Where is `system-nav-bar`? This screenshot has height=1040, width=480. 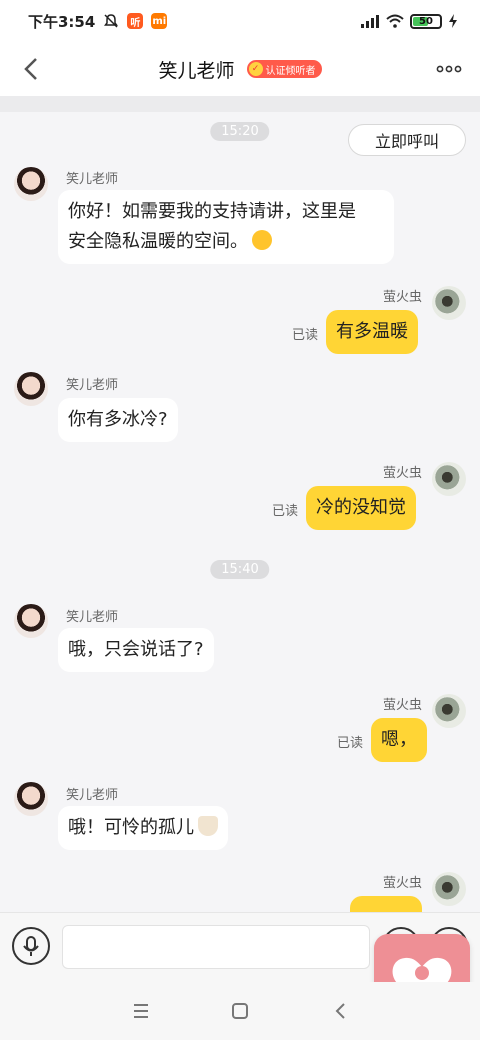
system-nav-bar is located at coordinates (240, 1011).